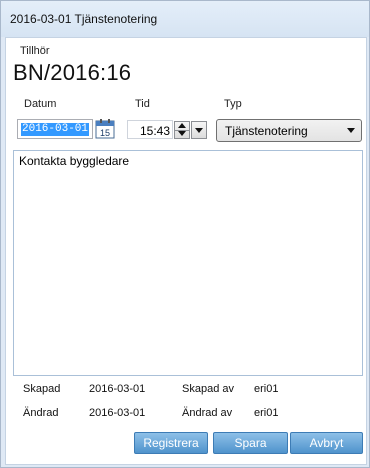 The image size is (370, 468). I want to click on time-label: Tid, so click(142, 104).